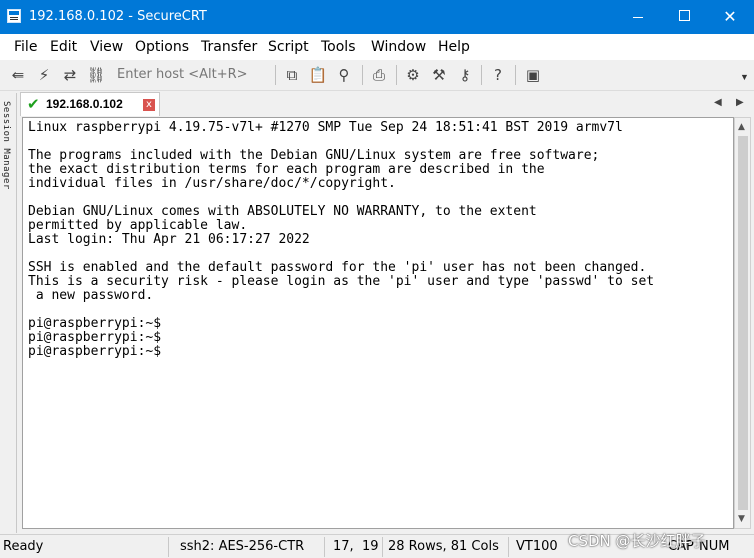  What do you see at coordinates (182, 74) in the screenshot?
I see `enter-host-field: Enter host <Alt+R>` at bounding box center [182, 74].